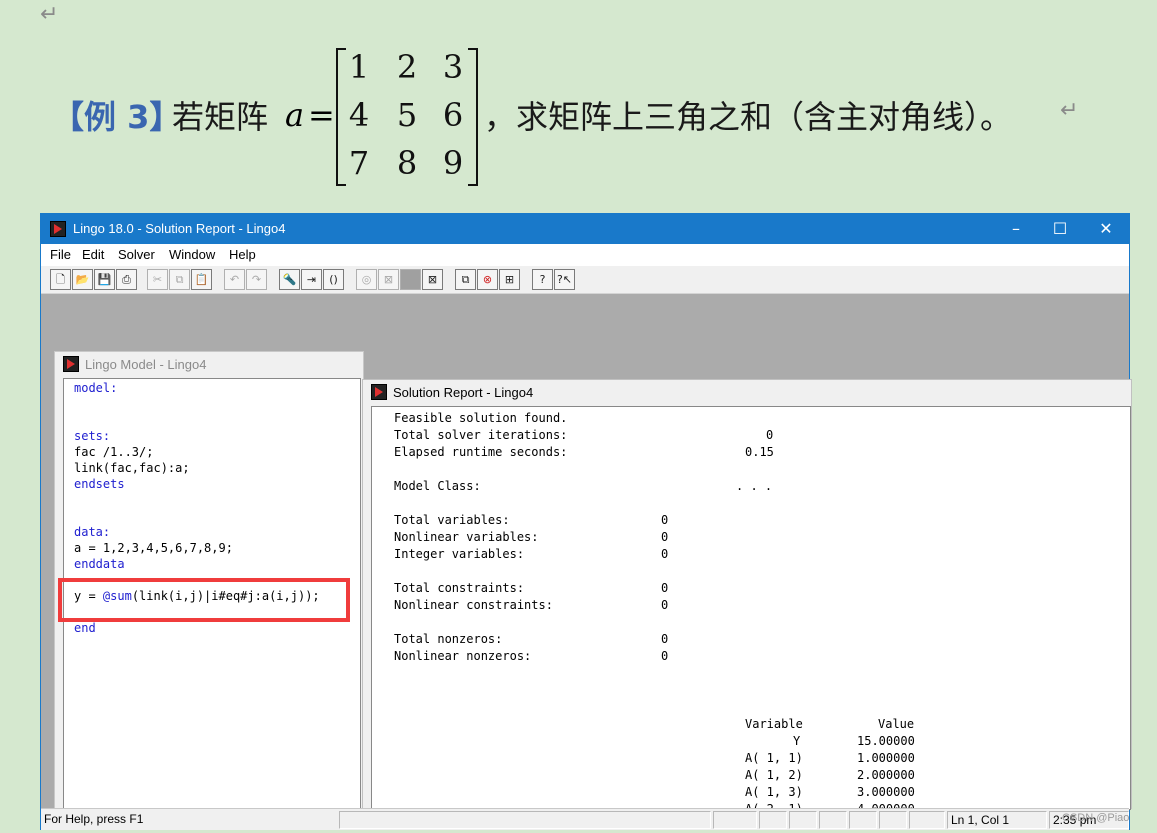  What do you see at coordinates (747, 392) in the screenshot?
I see `report-window-title-bar: Solution Report - Lingo4` at bounding box center [747, 392].